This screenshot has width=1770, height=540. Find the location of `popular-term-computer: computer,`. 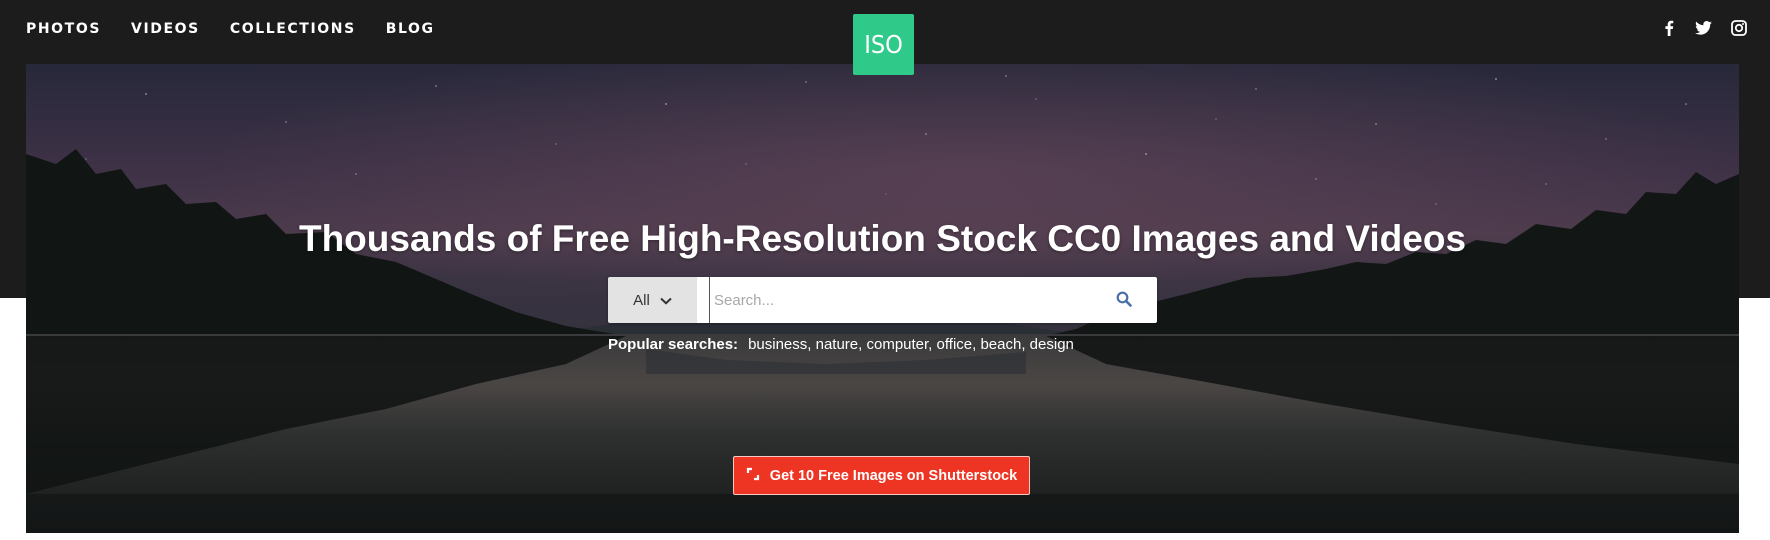

popular-term-computer: computer, is located at coordinates (901, 344).